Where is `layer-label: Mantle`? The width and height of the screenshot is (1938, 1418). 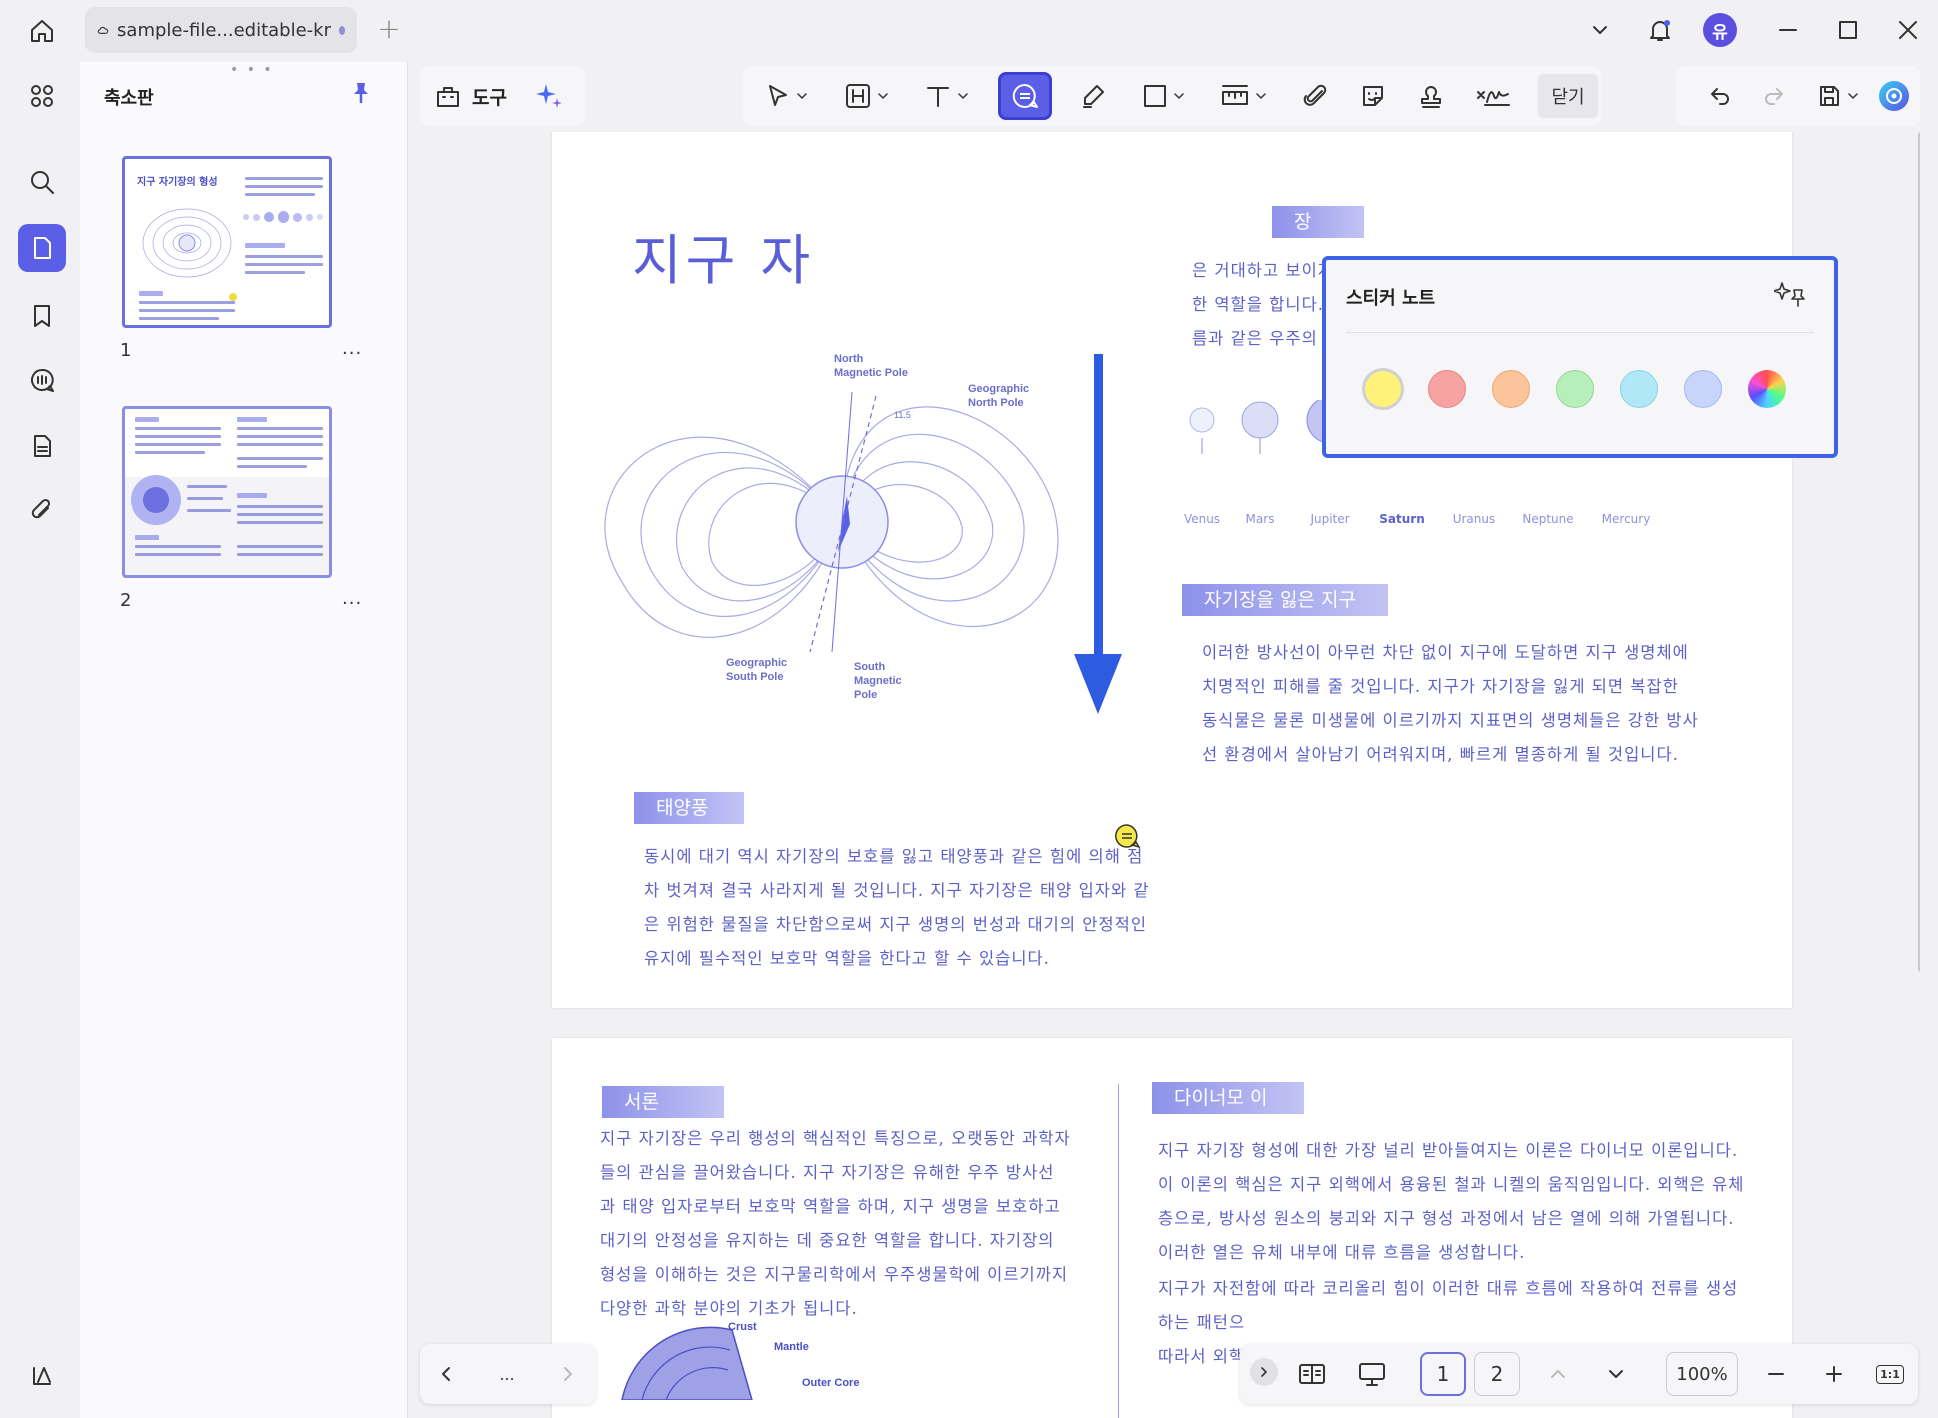
layer-label: Mantle is located at coordinates (791, 1347).